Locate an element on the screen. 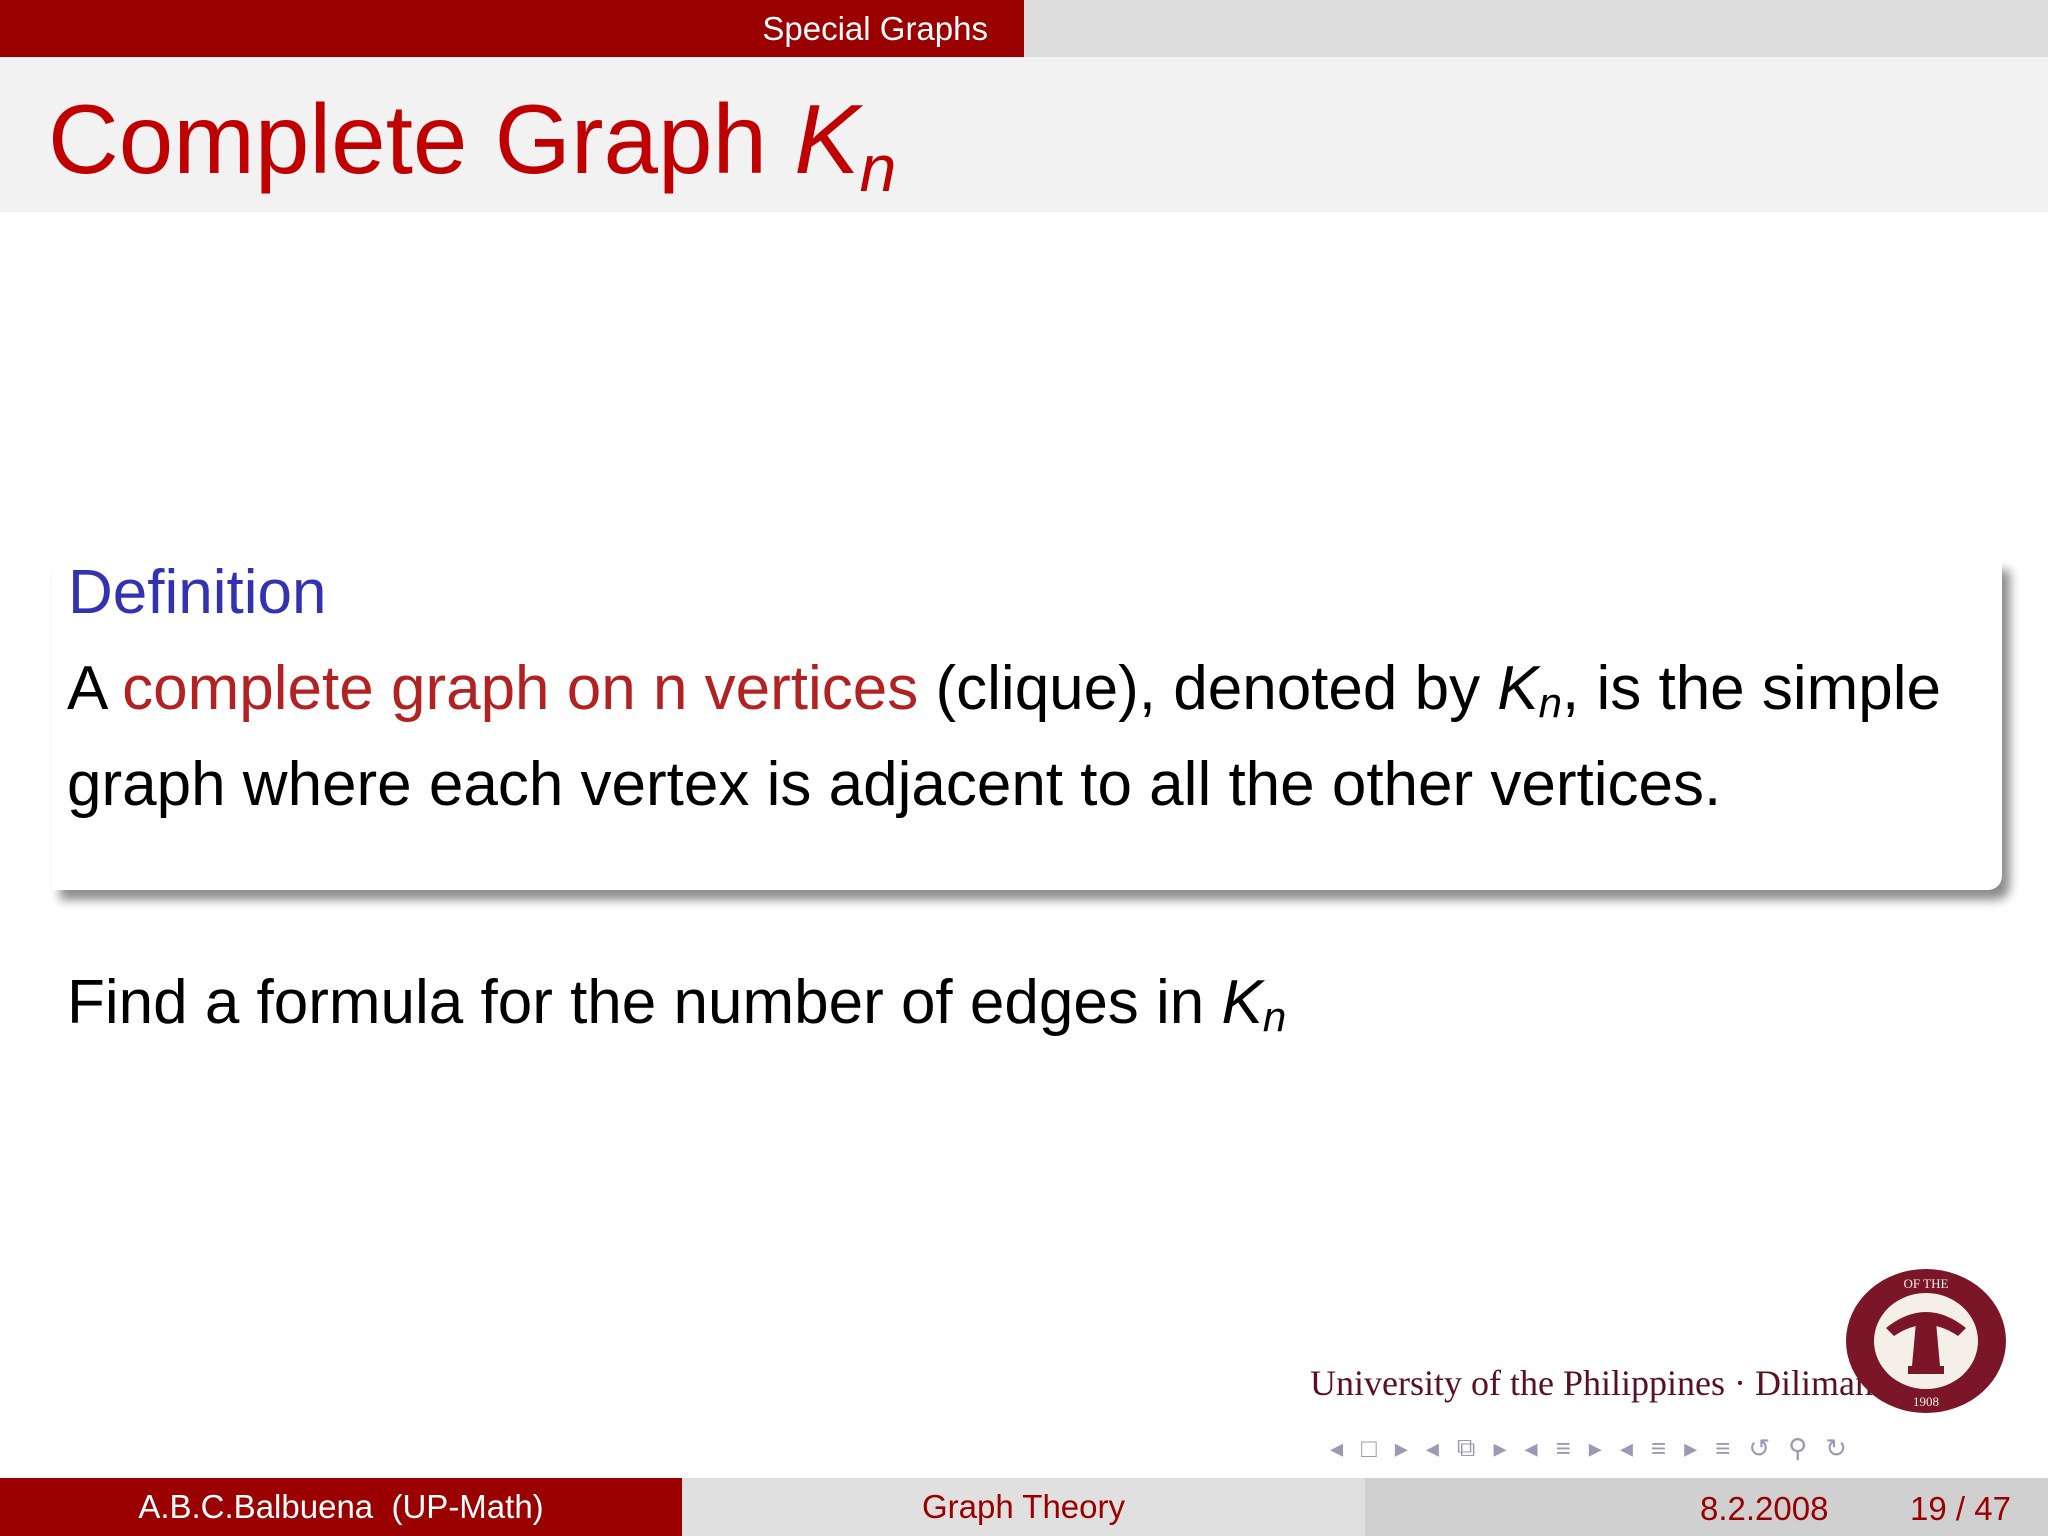 The height and width of the screenshot is (1536, 2048). university-name: University of the Philippines · Diliman is located at coordinates (1591, 1383).